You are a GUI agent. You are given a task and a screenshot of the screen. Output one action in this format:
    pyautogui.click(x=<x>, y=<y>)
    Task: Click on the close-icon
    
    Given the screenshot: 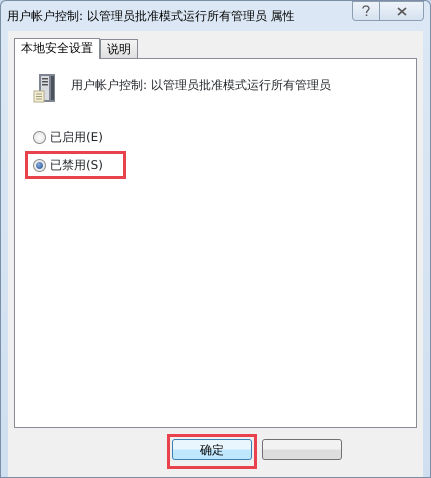 What is the action you would take?
    pyautogui.click(x=401, y=11)
    